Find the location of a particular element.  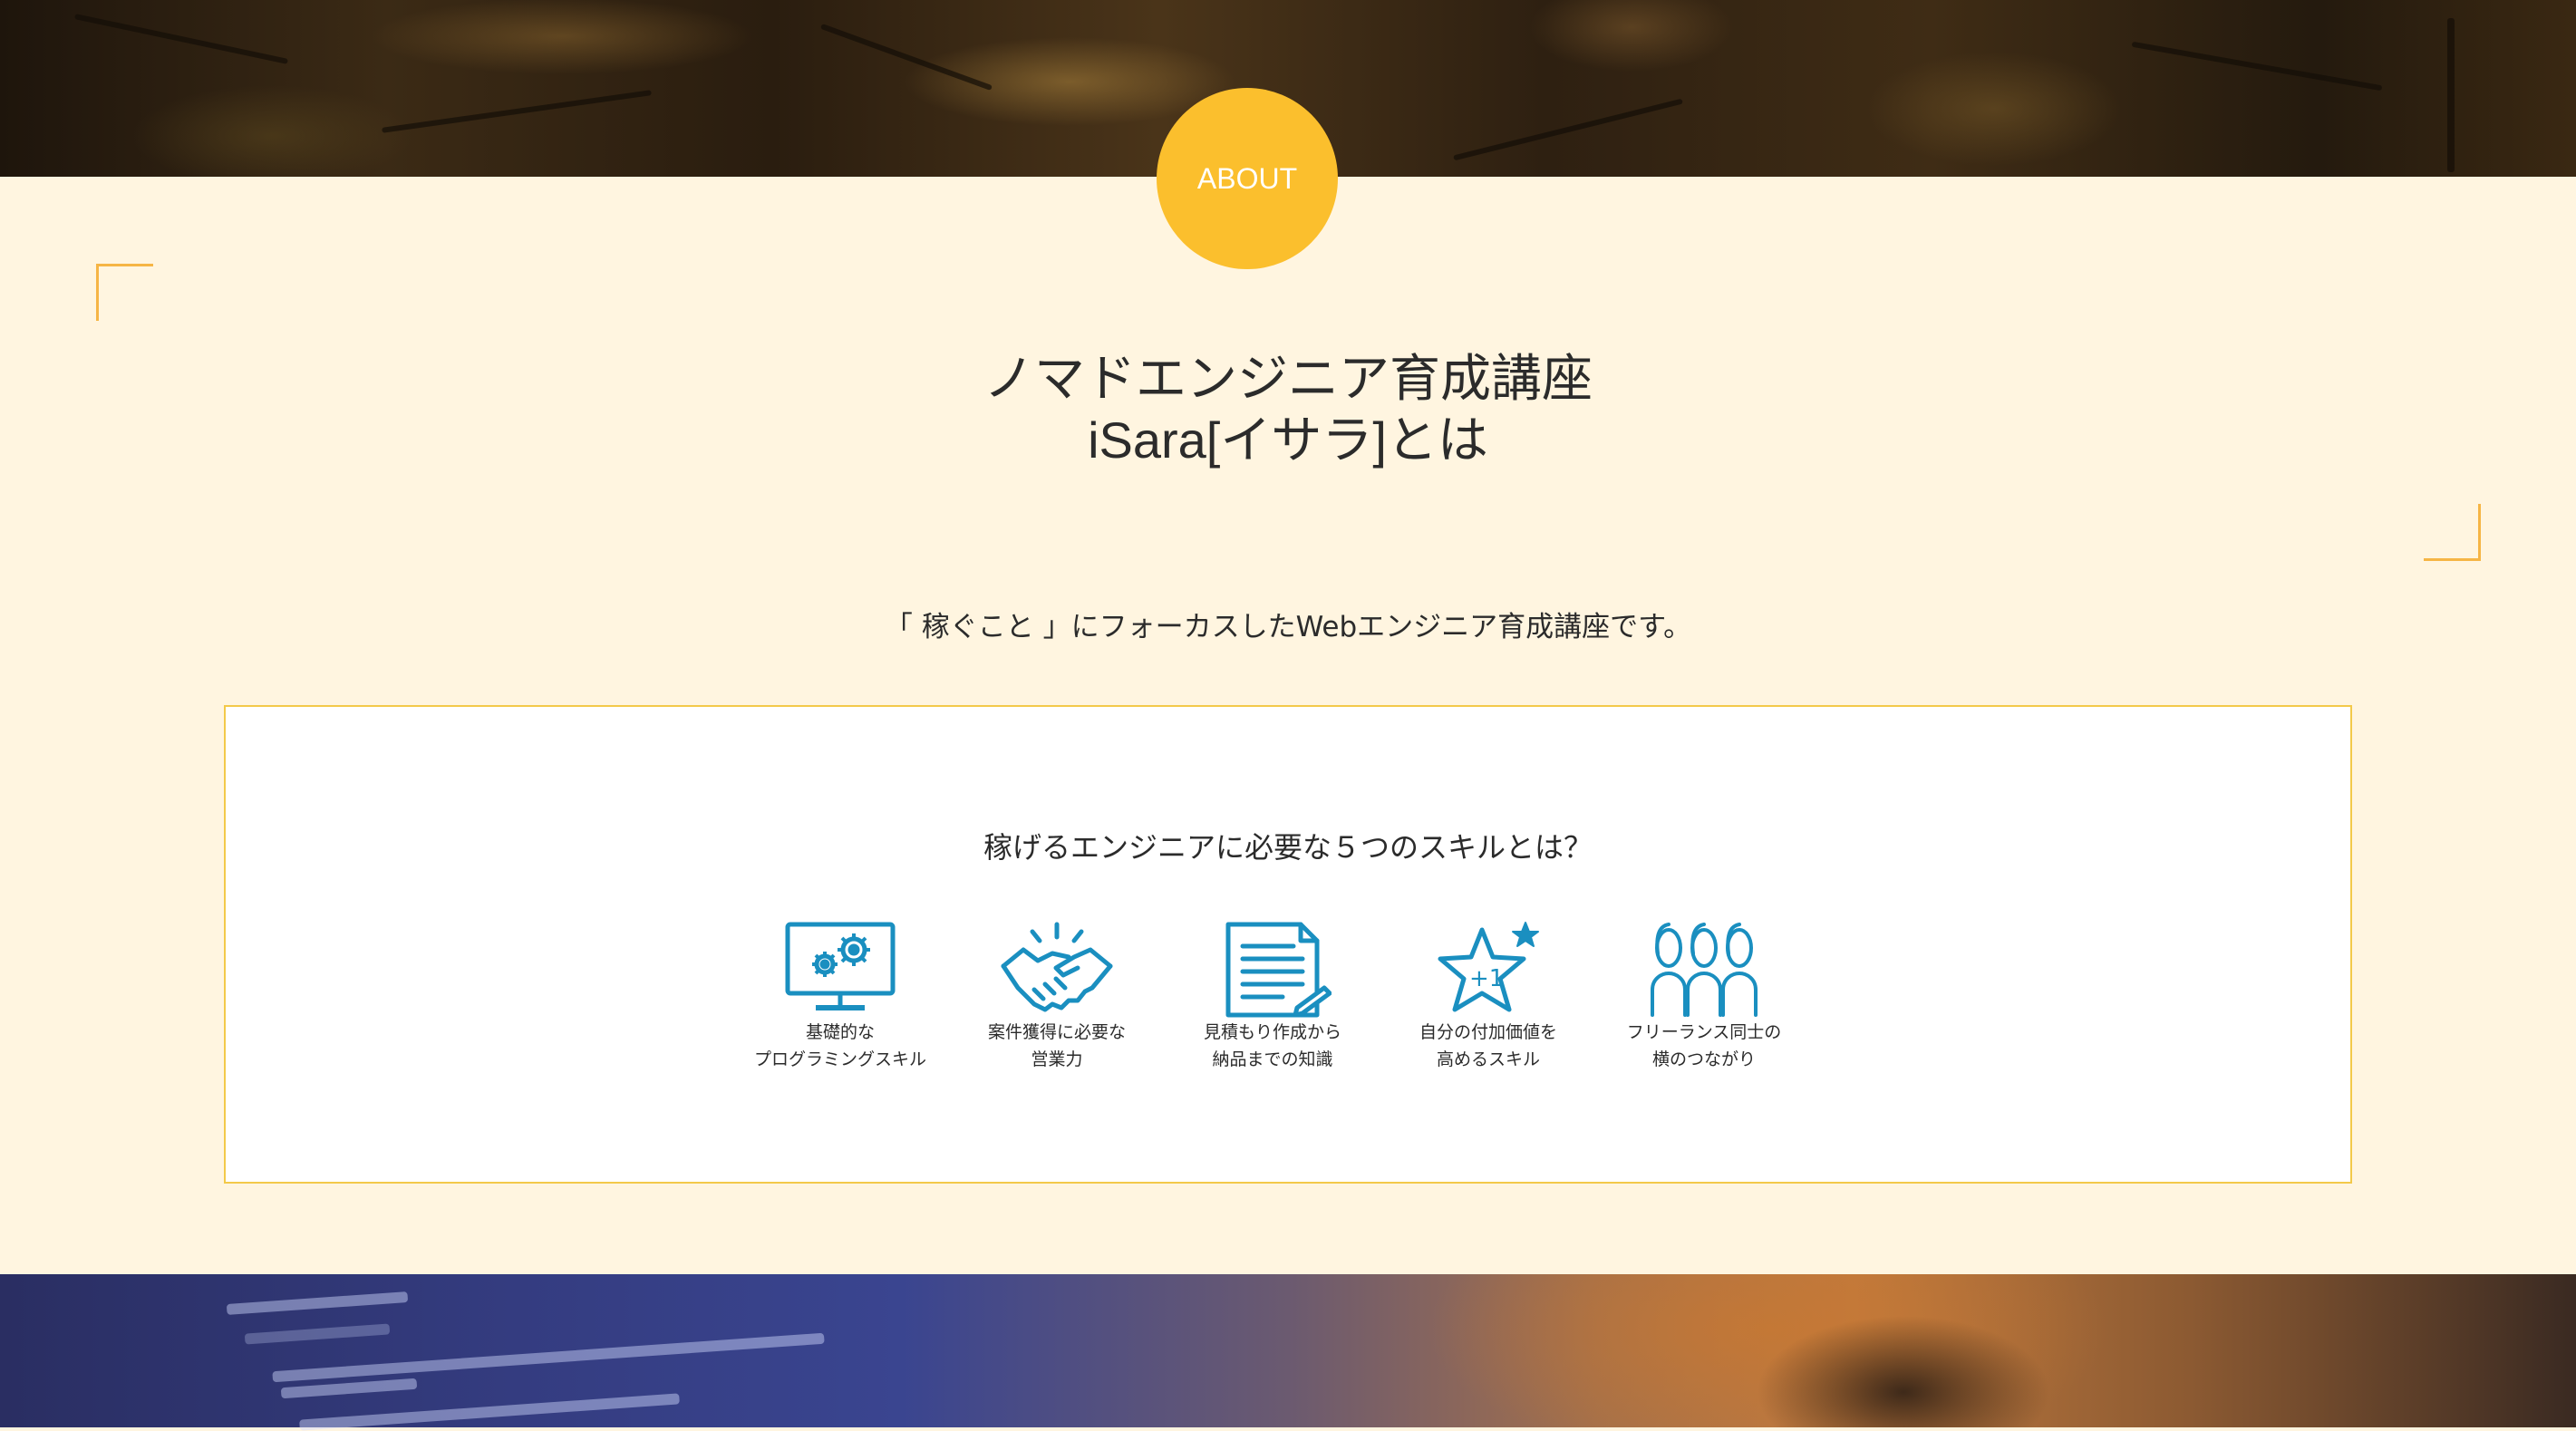

people-group-icon is located at coordinates (1704, 970).